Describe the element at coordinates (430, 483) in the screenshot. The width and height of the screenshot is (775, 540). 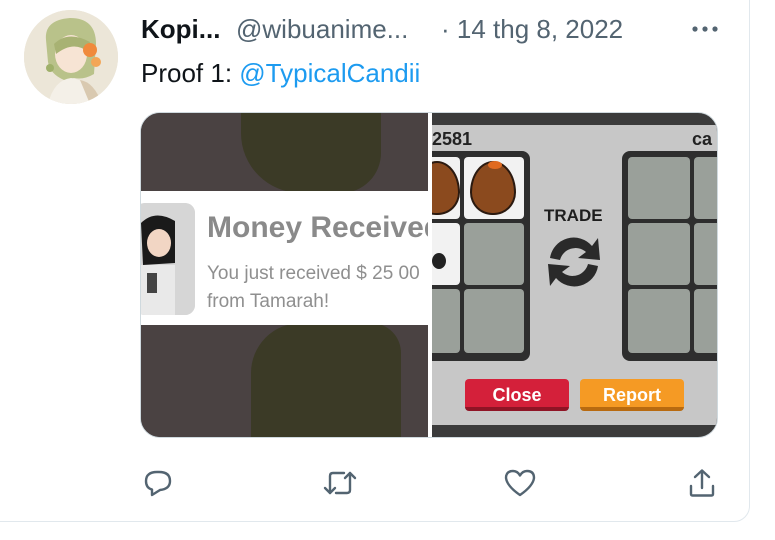
I see `tweet-actions` at that location.